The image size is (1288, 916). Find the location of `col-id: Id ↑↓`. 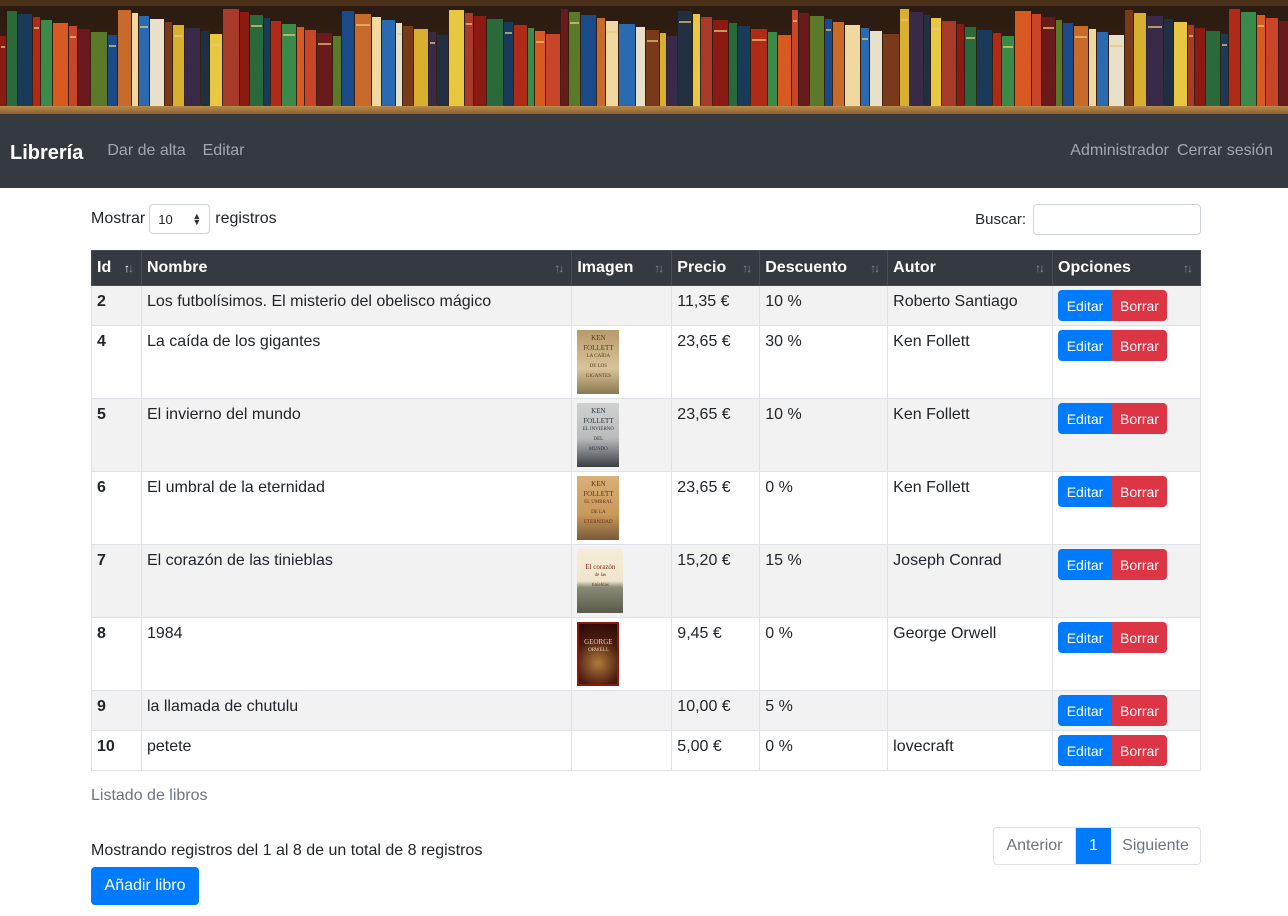

col-id: Id ↑↓ is located at coordinates (116, 268).